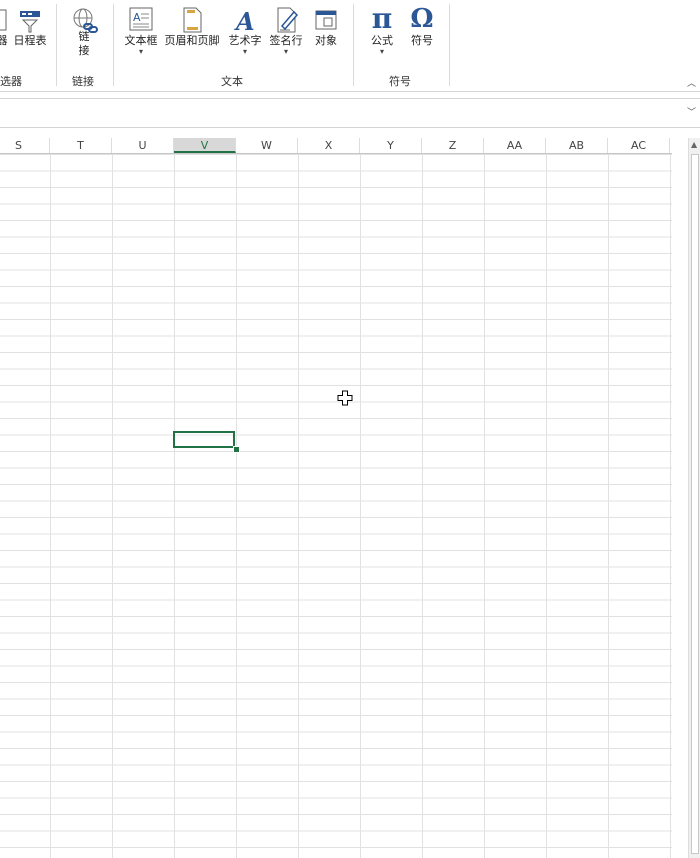 The image size is (700, 858). I want to click on fill-handle, so click(236, 449).